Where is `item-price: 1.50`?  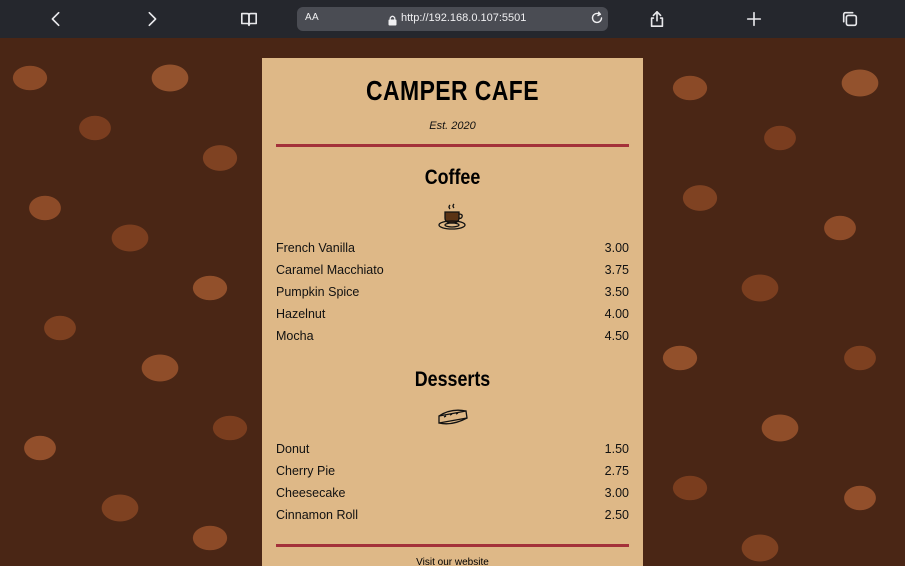
item-price: 1.50 is located at coordinates (616, 449).